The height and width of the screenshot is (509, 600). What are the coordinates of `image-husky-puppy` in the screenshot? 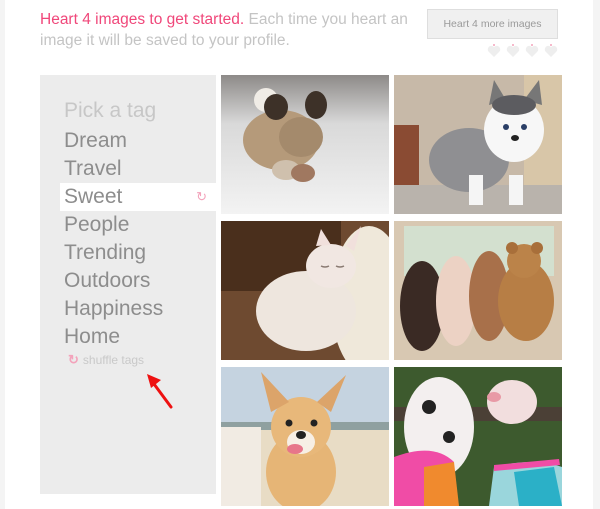 It's located at (478, 144).